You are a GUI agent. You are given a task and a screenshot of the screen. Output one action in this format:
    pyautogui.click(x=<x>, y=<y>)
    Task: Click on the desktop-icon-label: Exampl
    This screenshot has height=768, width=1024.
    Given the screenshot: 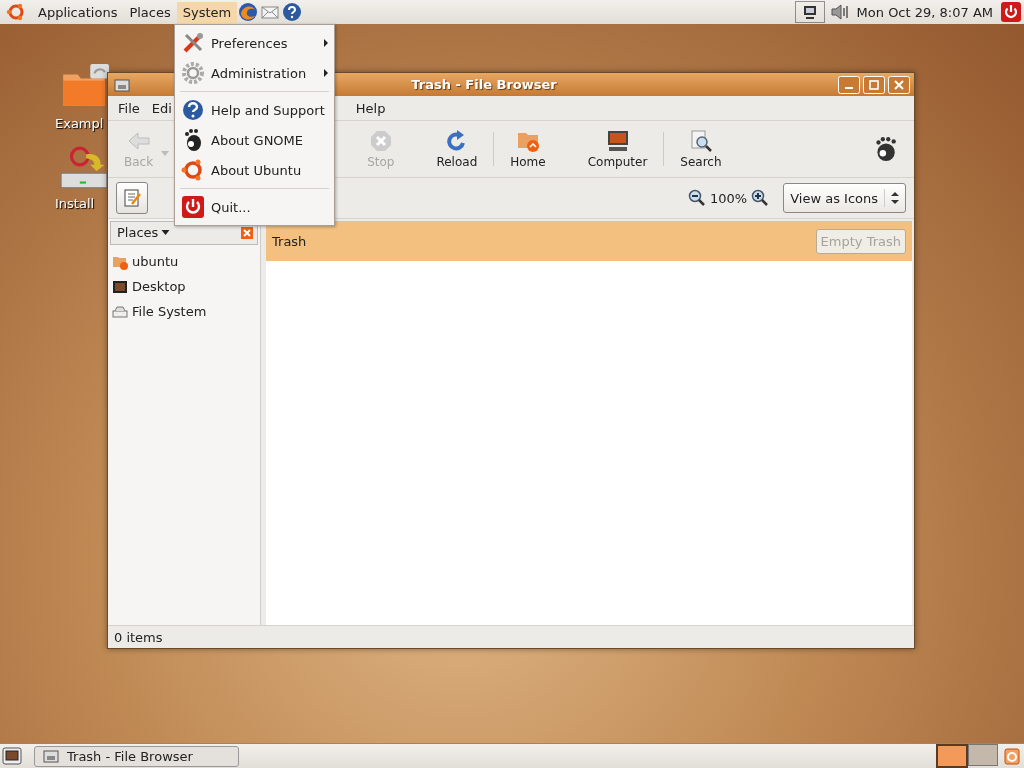 What is the action you would take?
    pyautogui.click(x=79, y=123)
    